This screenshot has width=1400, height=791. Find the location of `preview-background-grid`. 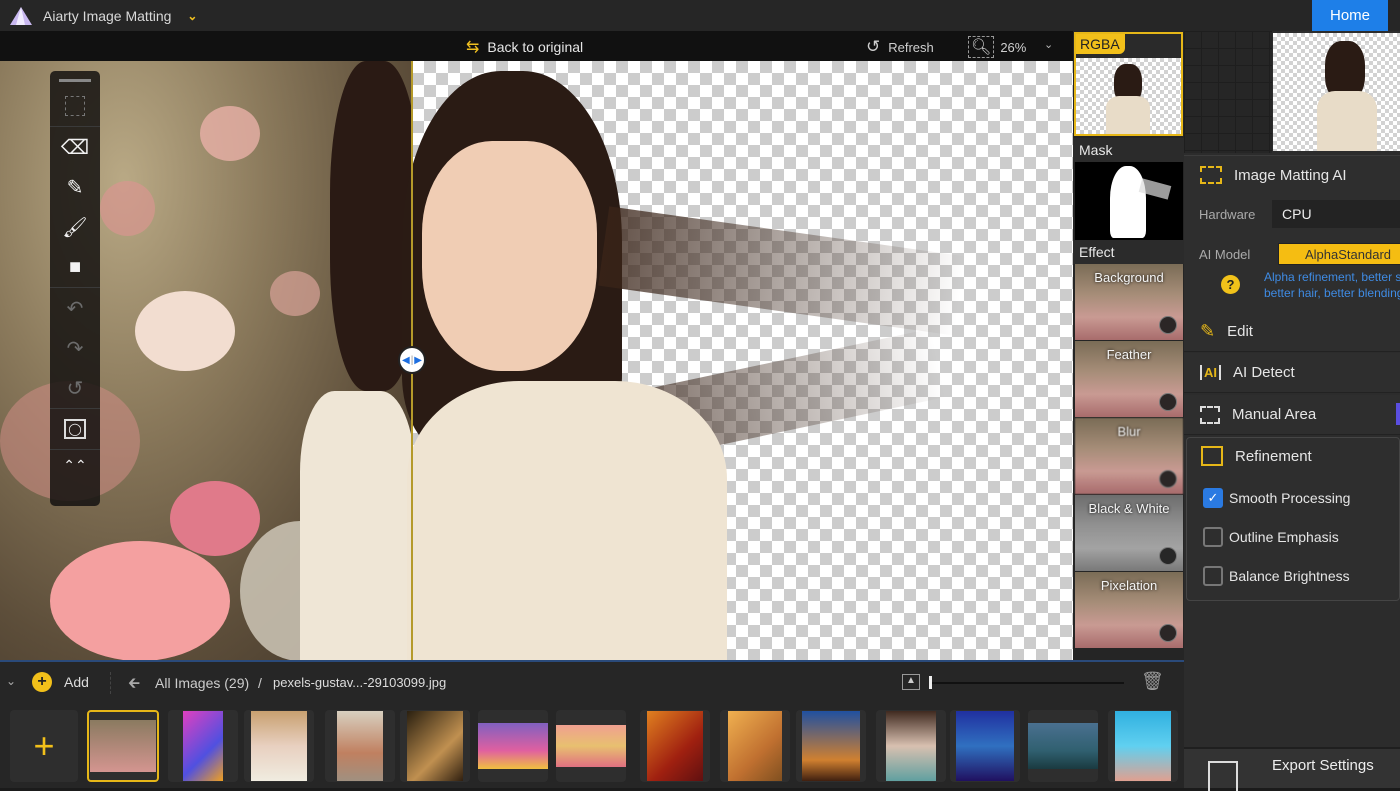

preview-background-grid is located at coordinates (1228, 92).